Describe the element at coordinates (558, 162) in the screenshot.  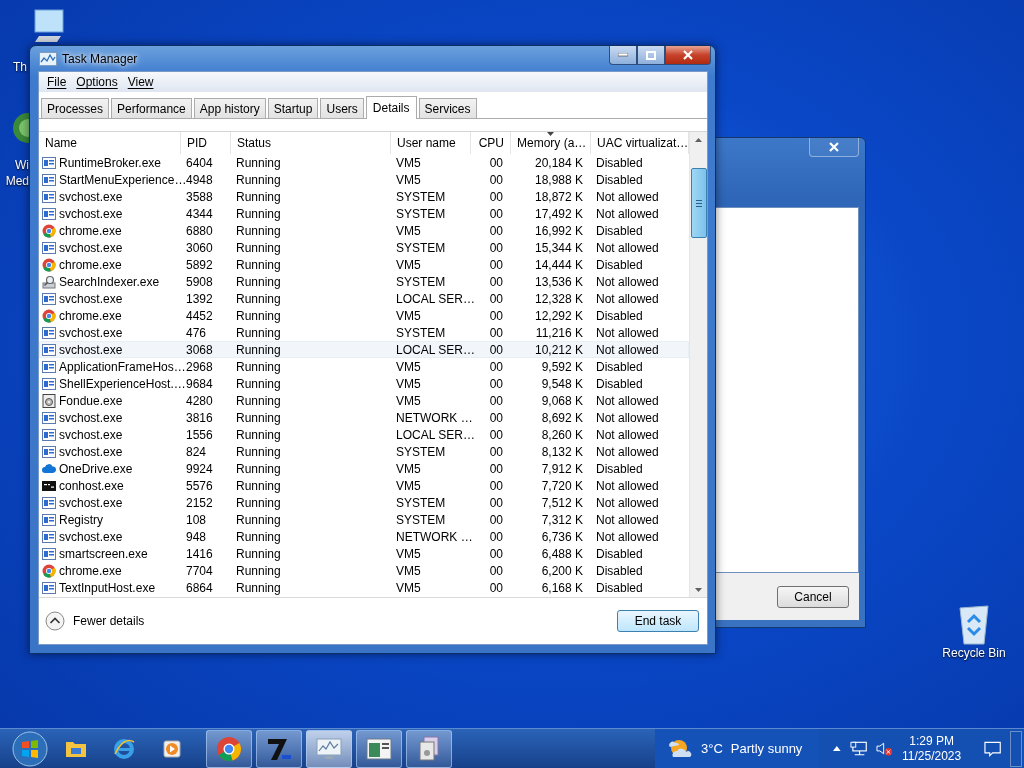
I see `table-cell-text: 20,184 K` at that location.